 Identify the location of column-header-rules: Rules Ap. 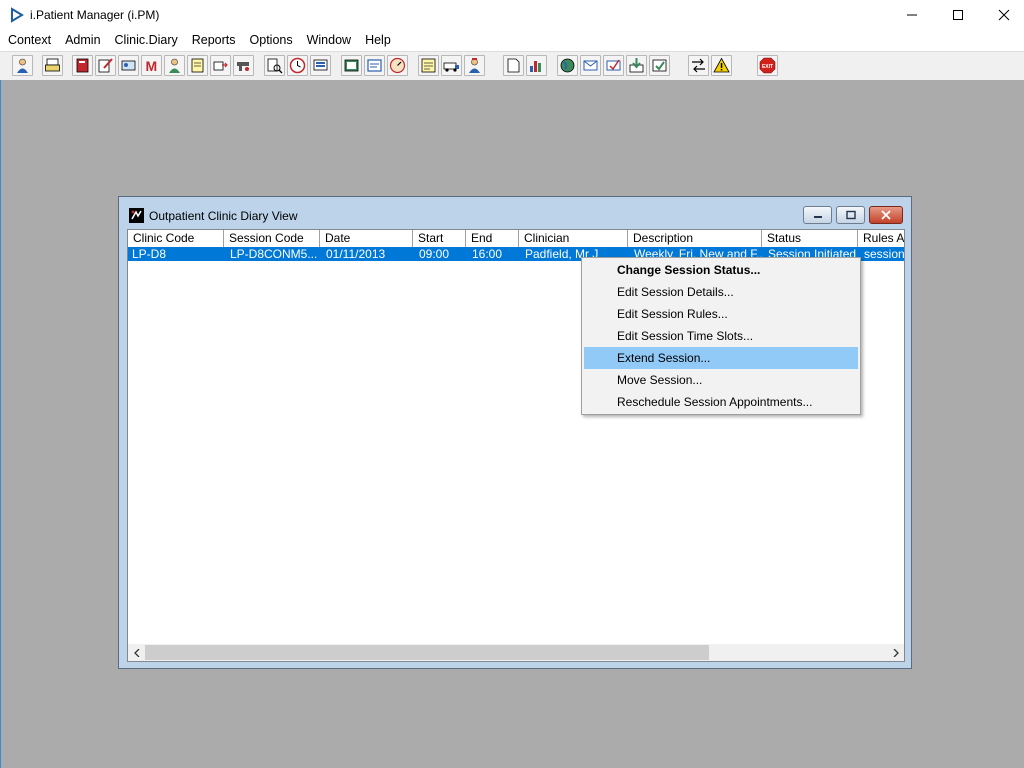
(881, 238).